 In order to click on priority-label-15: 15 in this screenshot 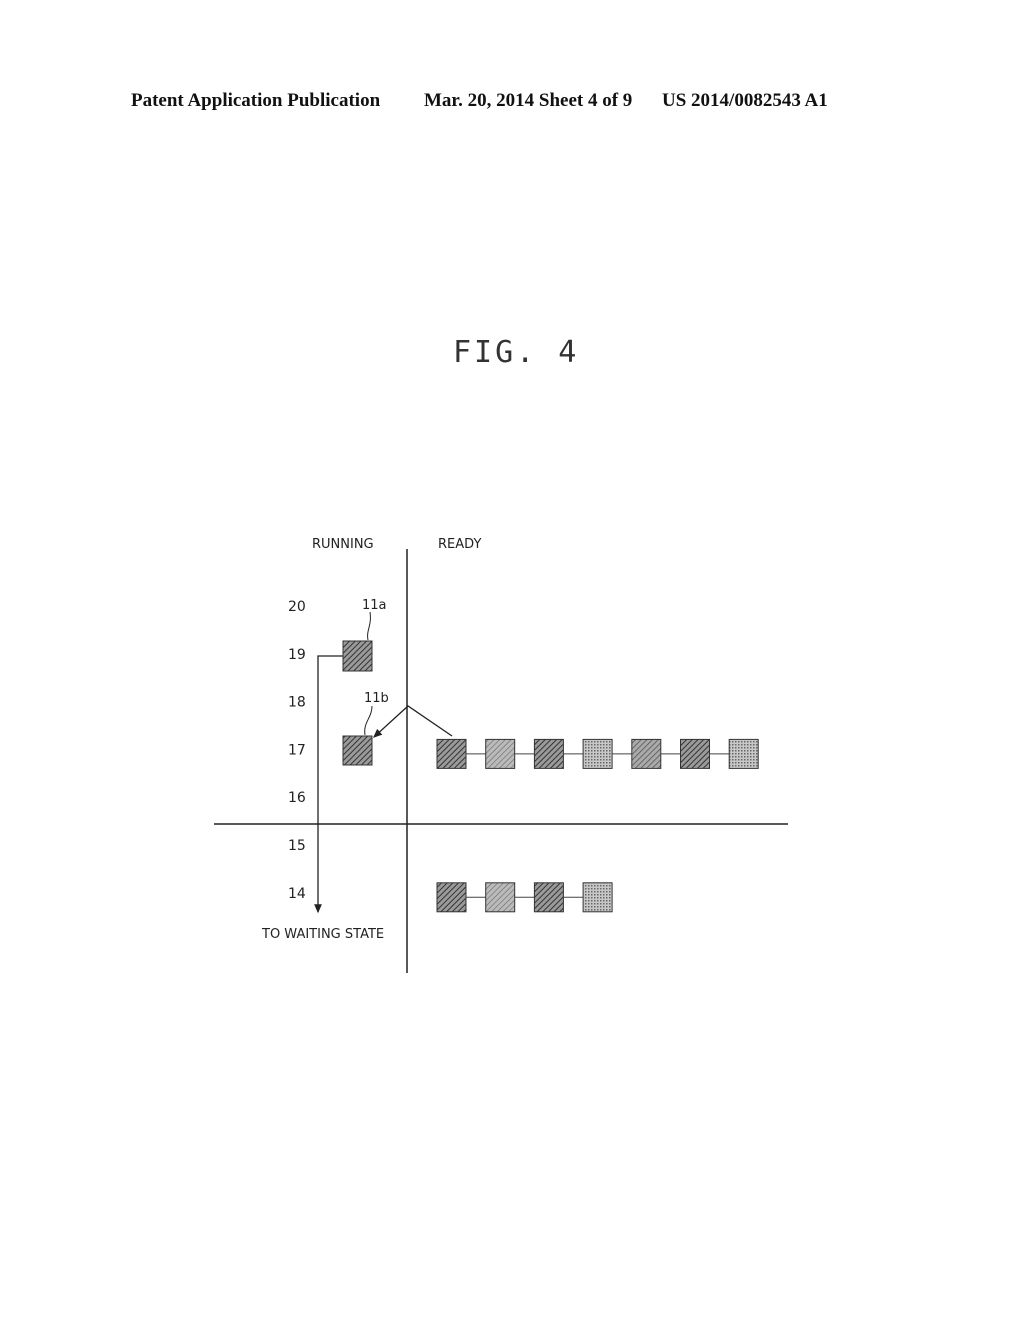, I will do `click(297, 846)`.